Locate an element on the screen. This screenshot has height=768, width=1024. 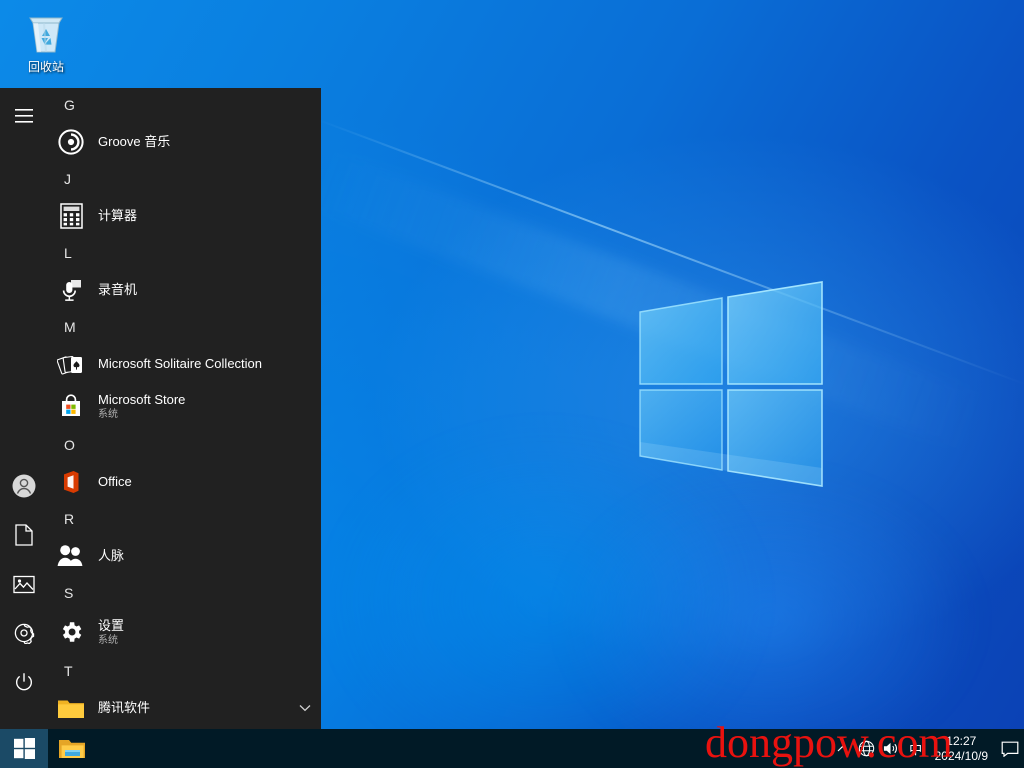
rail-item-power is located at coordinates (24, 682).